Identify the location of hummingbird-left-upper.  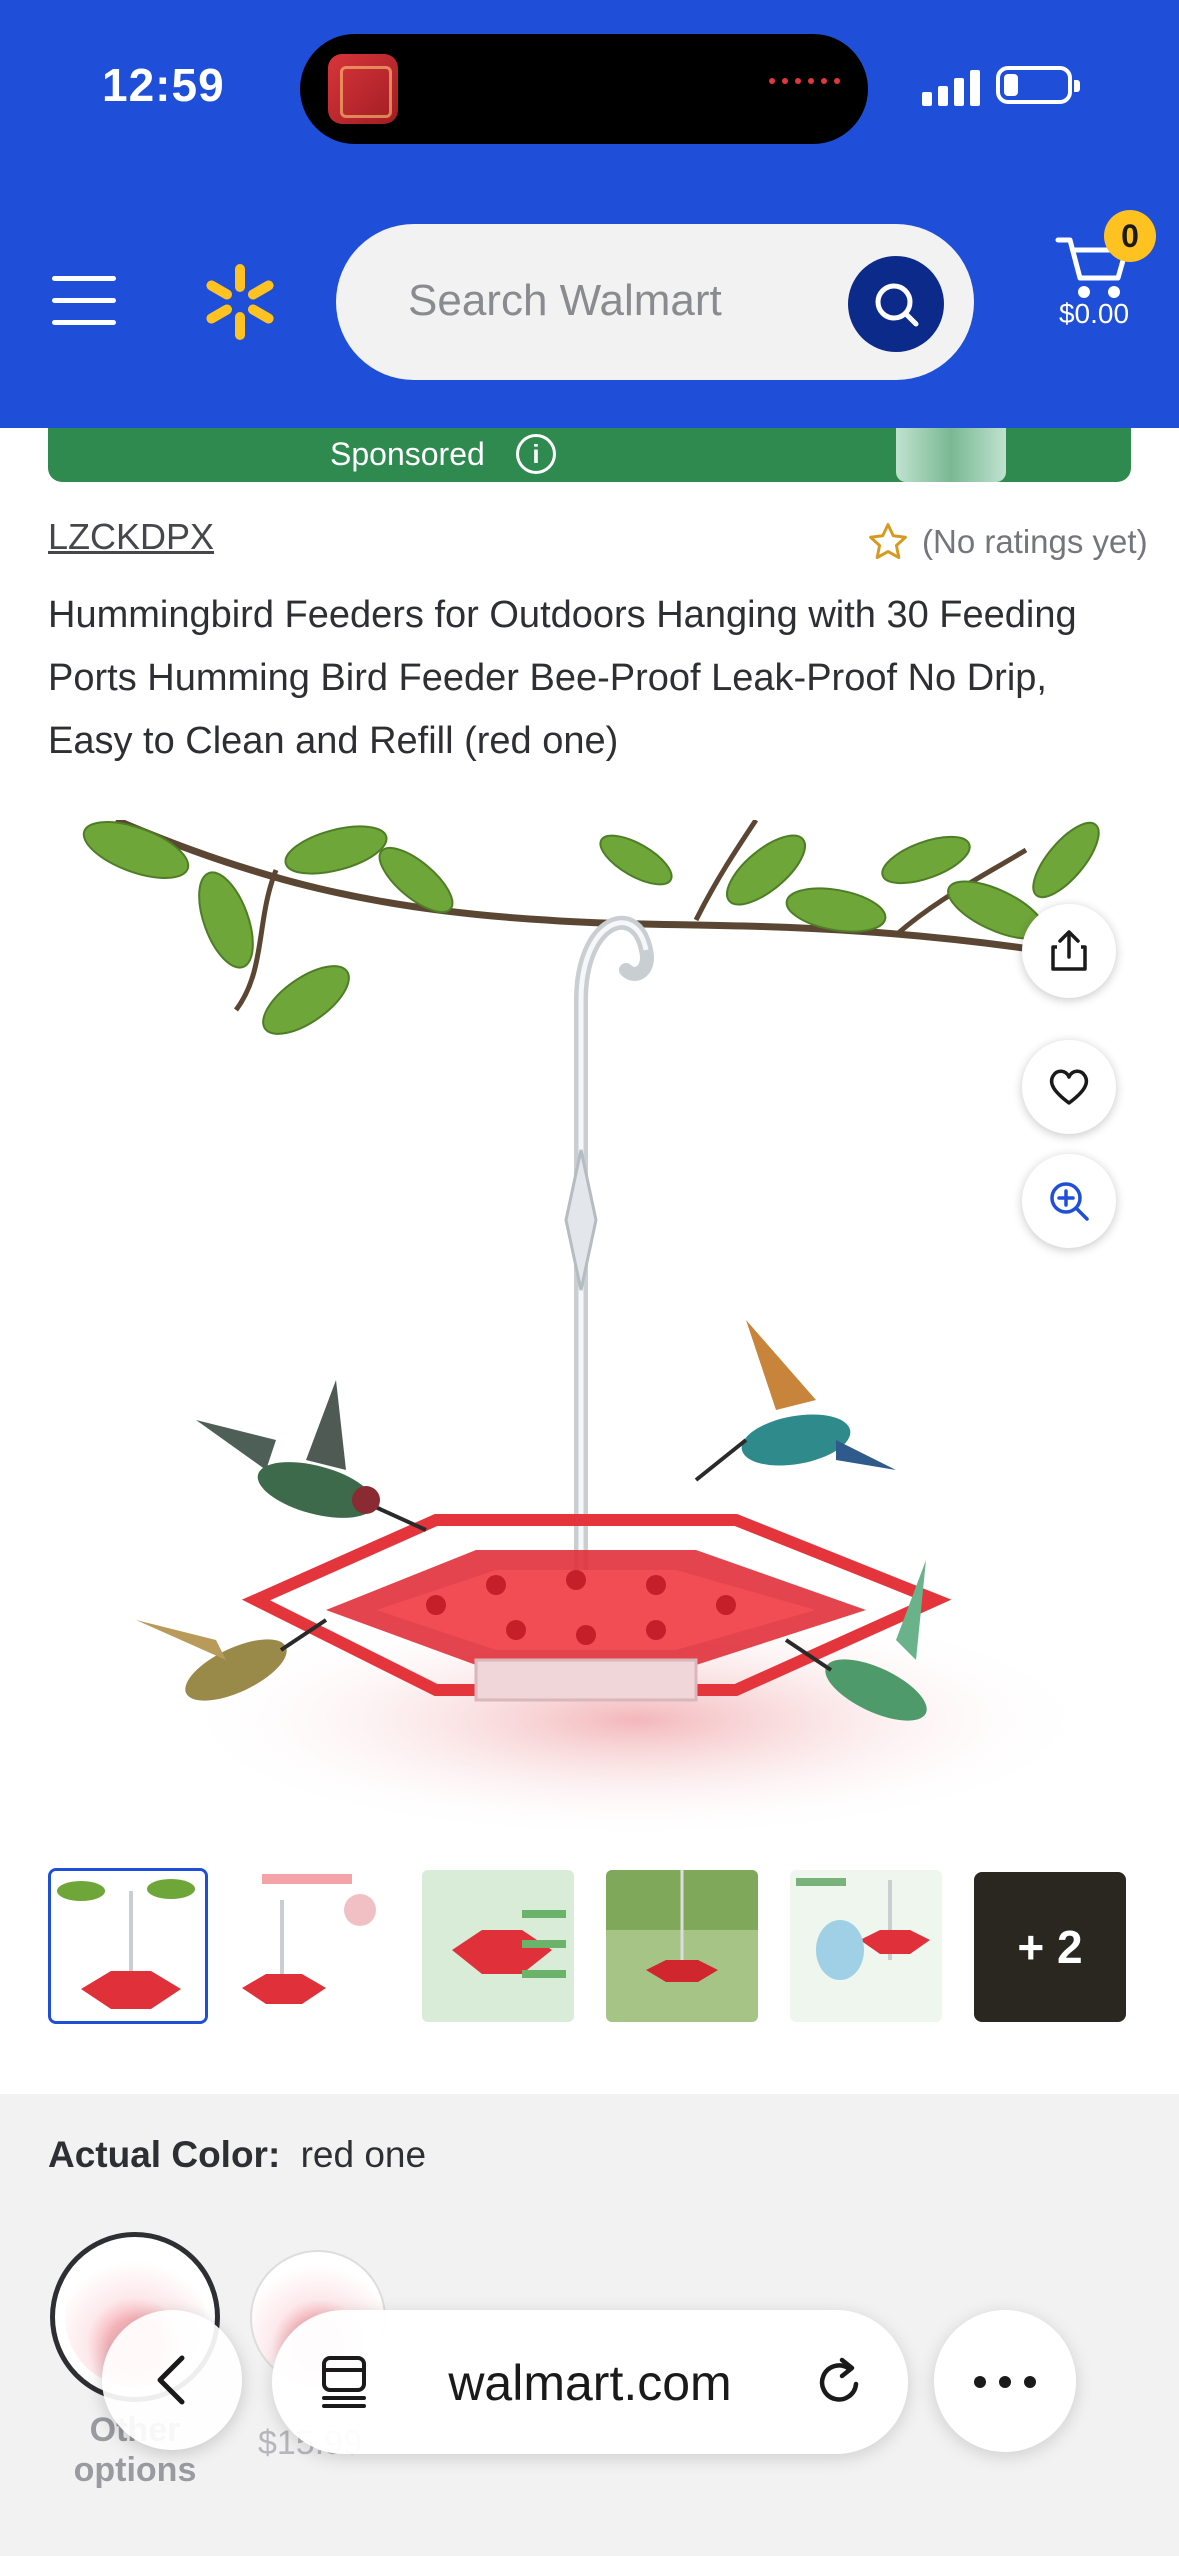
(311, 1456).